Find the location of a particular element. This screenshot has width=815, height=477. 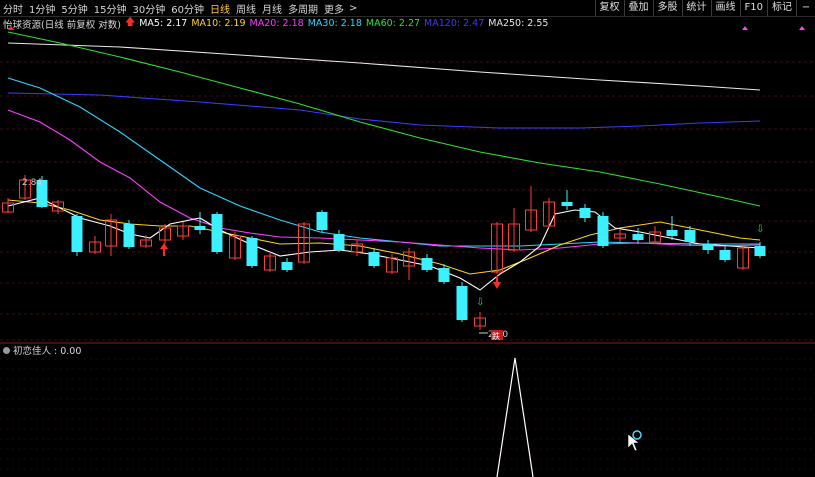

indicator-header: 初恋佳人 : 0.00 is located at coordinates (41, 350).